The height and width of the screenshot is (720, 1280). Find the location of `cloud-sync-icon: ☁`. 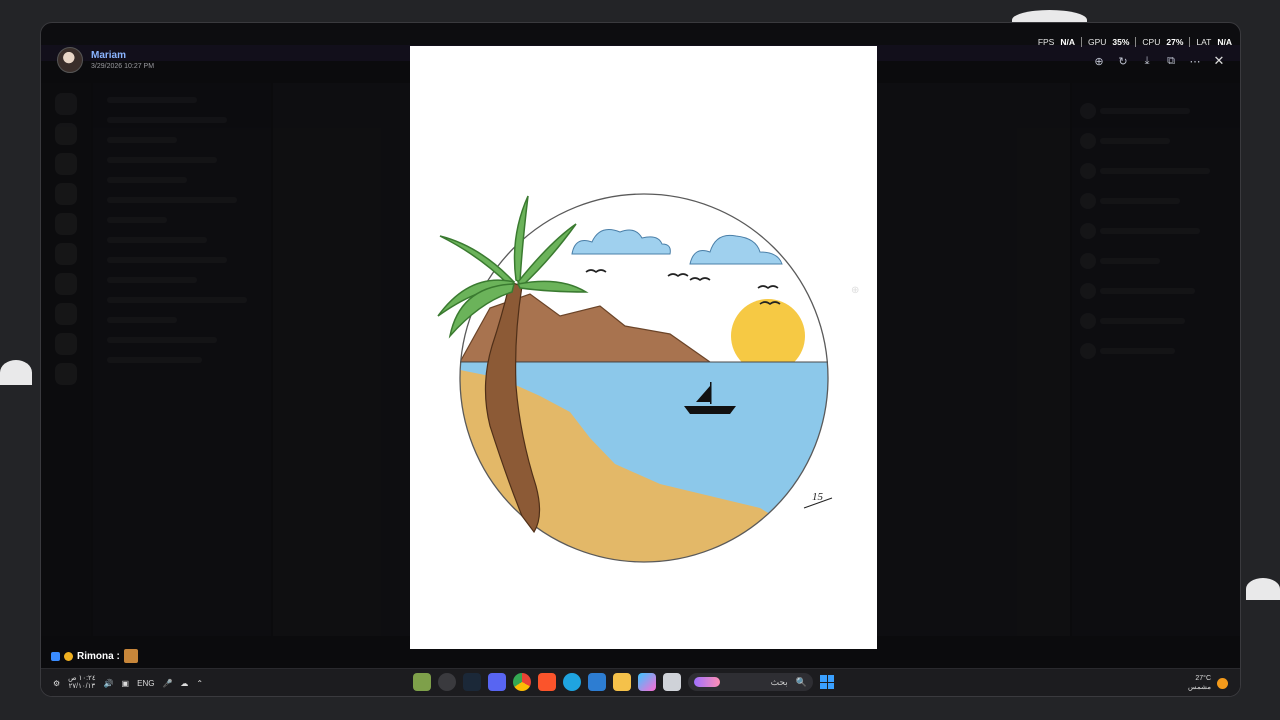

cloud-sync-icon: ☁ is located at coordinates (184, 683).